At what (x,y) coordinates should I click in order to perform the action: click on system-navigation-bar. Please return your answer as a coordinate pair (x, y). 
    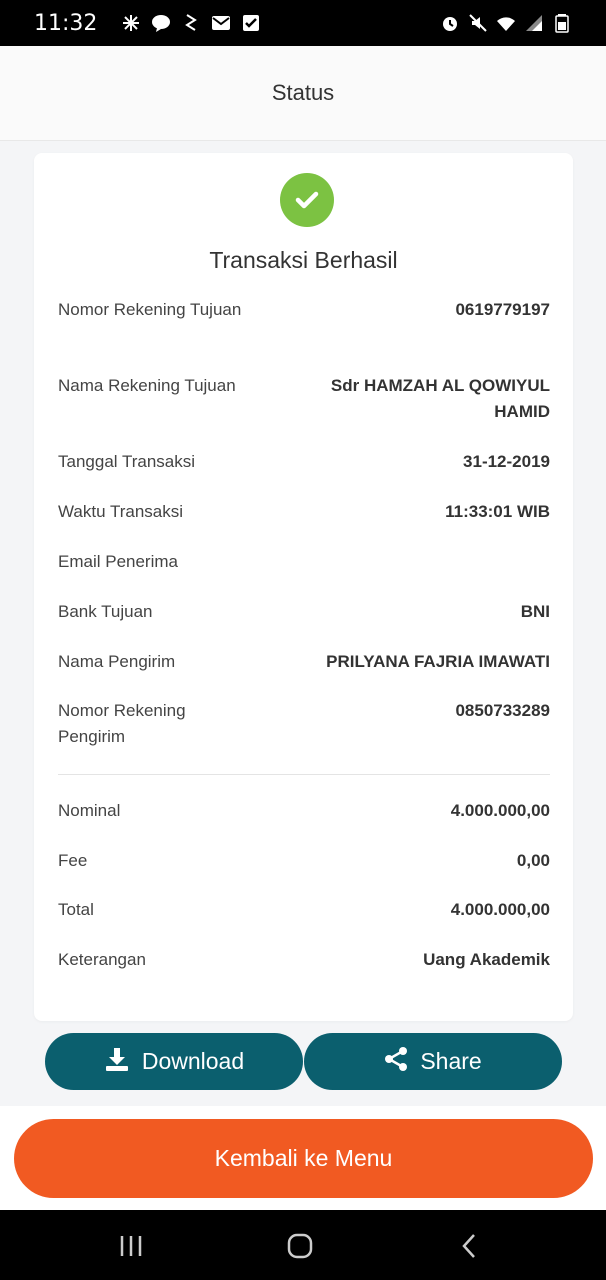
    Looking at the image, I should click on (303, 1245).